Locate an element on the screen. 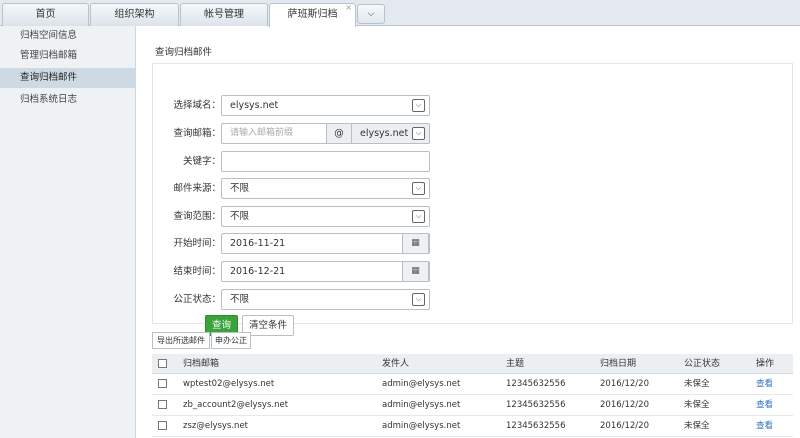  header-subject: 主题 is located at coordinates (515, 364).